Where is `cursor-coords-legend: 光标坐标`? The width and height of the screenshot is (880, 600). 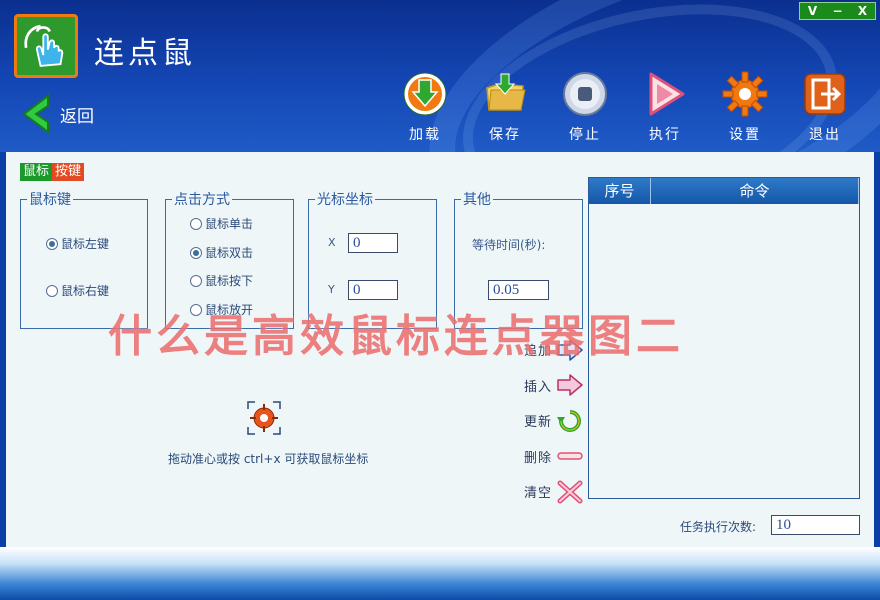
cursor-coords-legend: 光标坐标 is located at coordinates (345, 200).